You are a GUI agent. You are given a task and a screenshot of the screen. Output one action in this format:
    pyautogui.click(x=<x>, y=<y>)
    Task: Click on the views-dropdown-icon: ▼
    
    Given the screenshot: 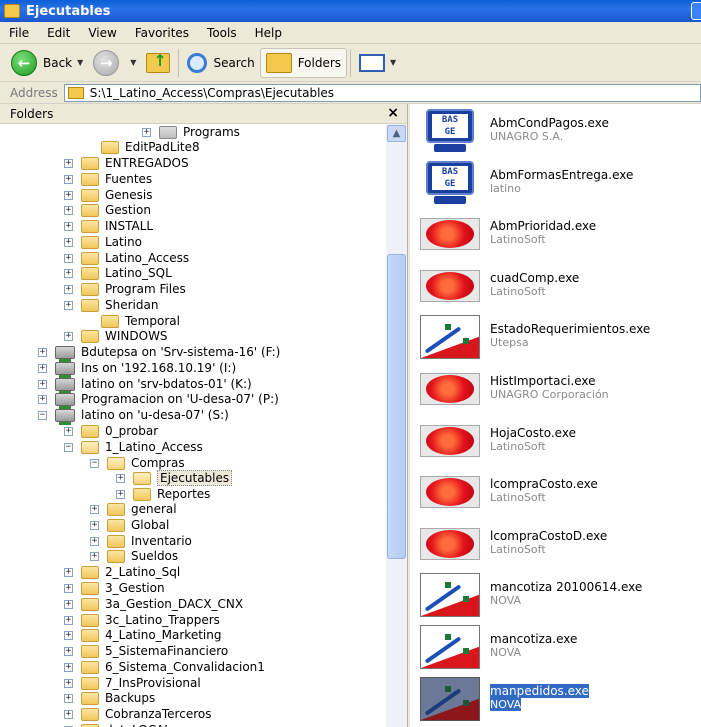 What is the action you would take?
    pyautogui.click(x=393, y=62)
    